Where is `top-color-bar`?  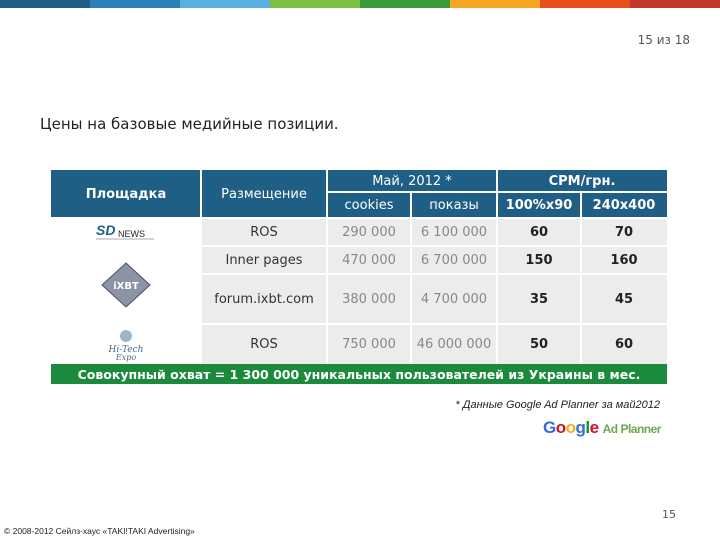
top-color-bar is located at coordinates (360, 4).